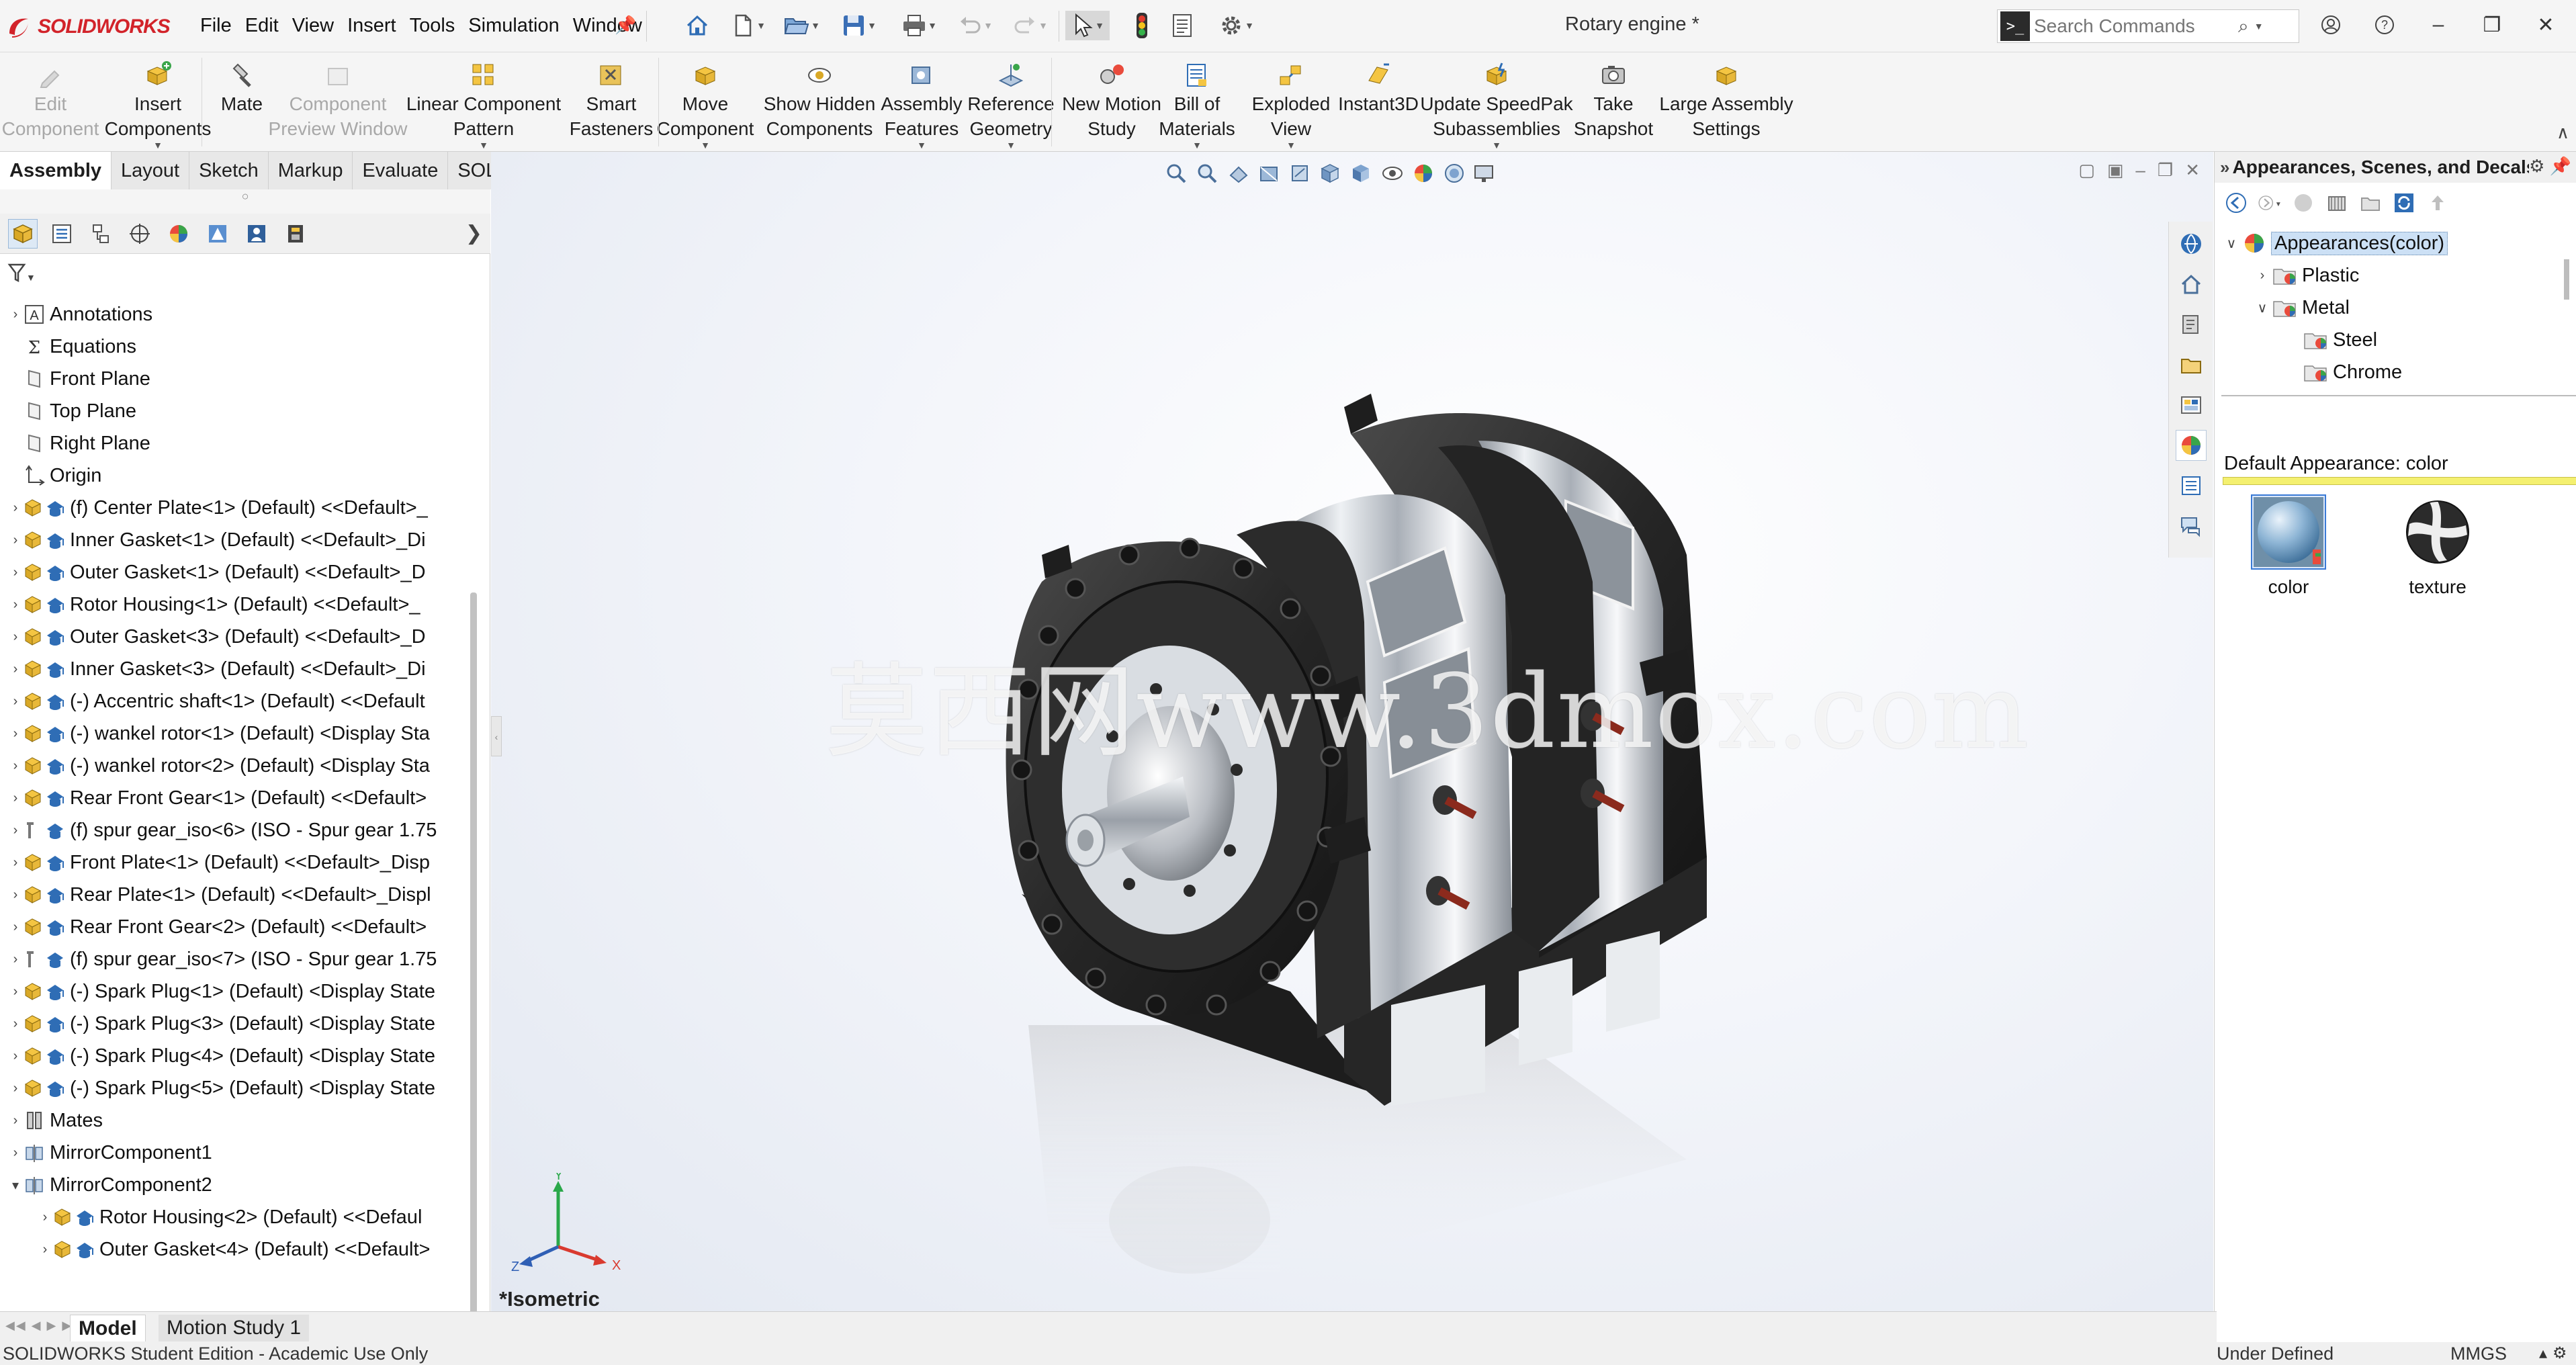  What do you see at coordinates (1362, 174) in the screenshot?
I see `display-style-icon` at bounding box center [1362, 174].